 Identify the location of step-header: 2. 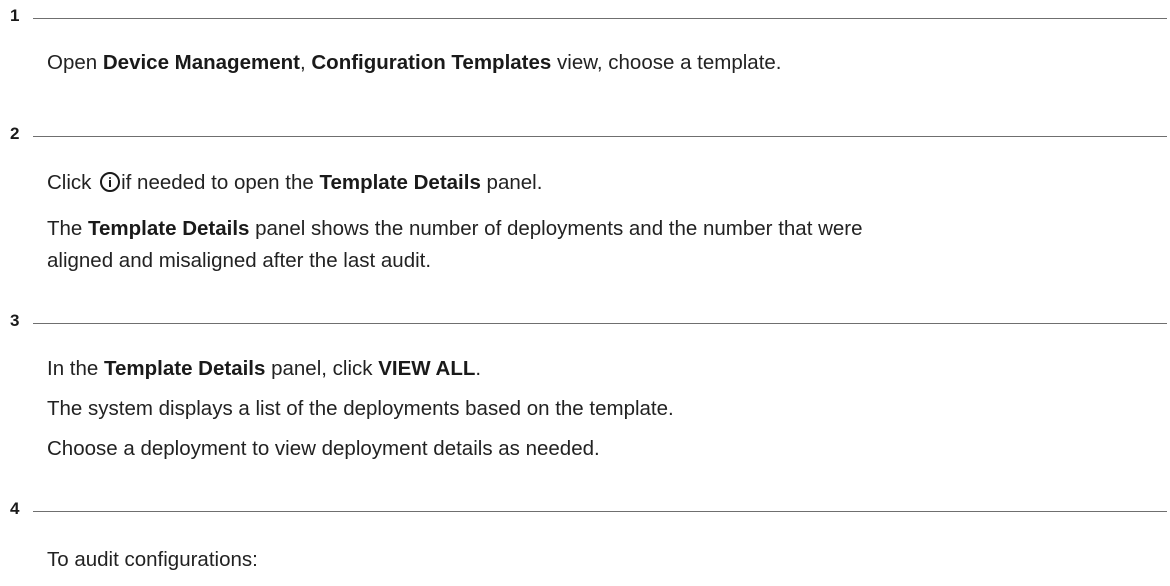
(585, 135).